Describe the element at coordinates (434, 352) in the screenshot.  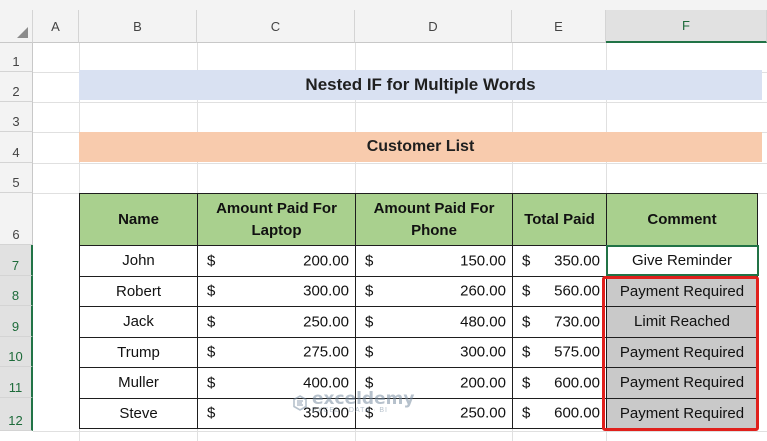
I see `cell-phone: $300.00` at that location.